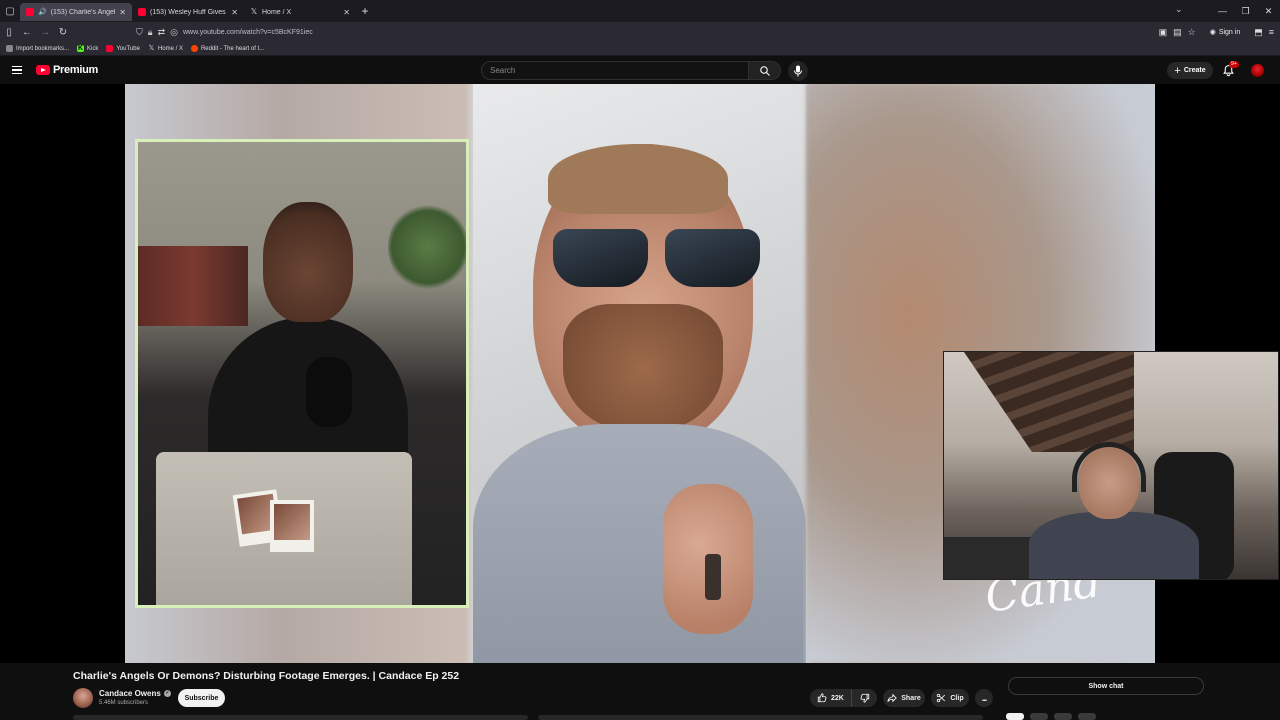  I want to click on tab-title: Home / X, so click(277, 12).